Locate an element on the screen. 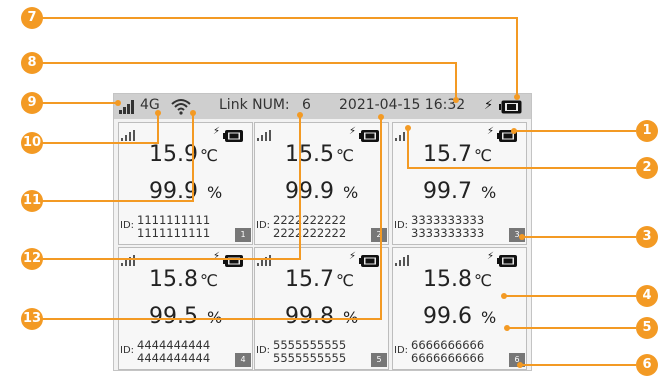  callout-6: 6 is located at coordinates (647, 365).